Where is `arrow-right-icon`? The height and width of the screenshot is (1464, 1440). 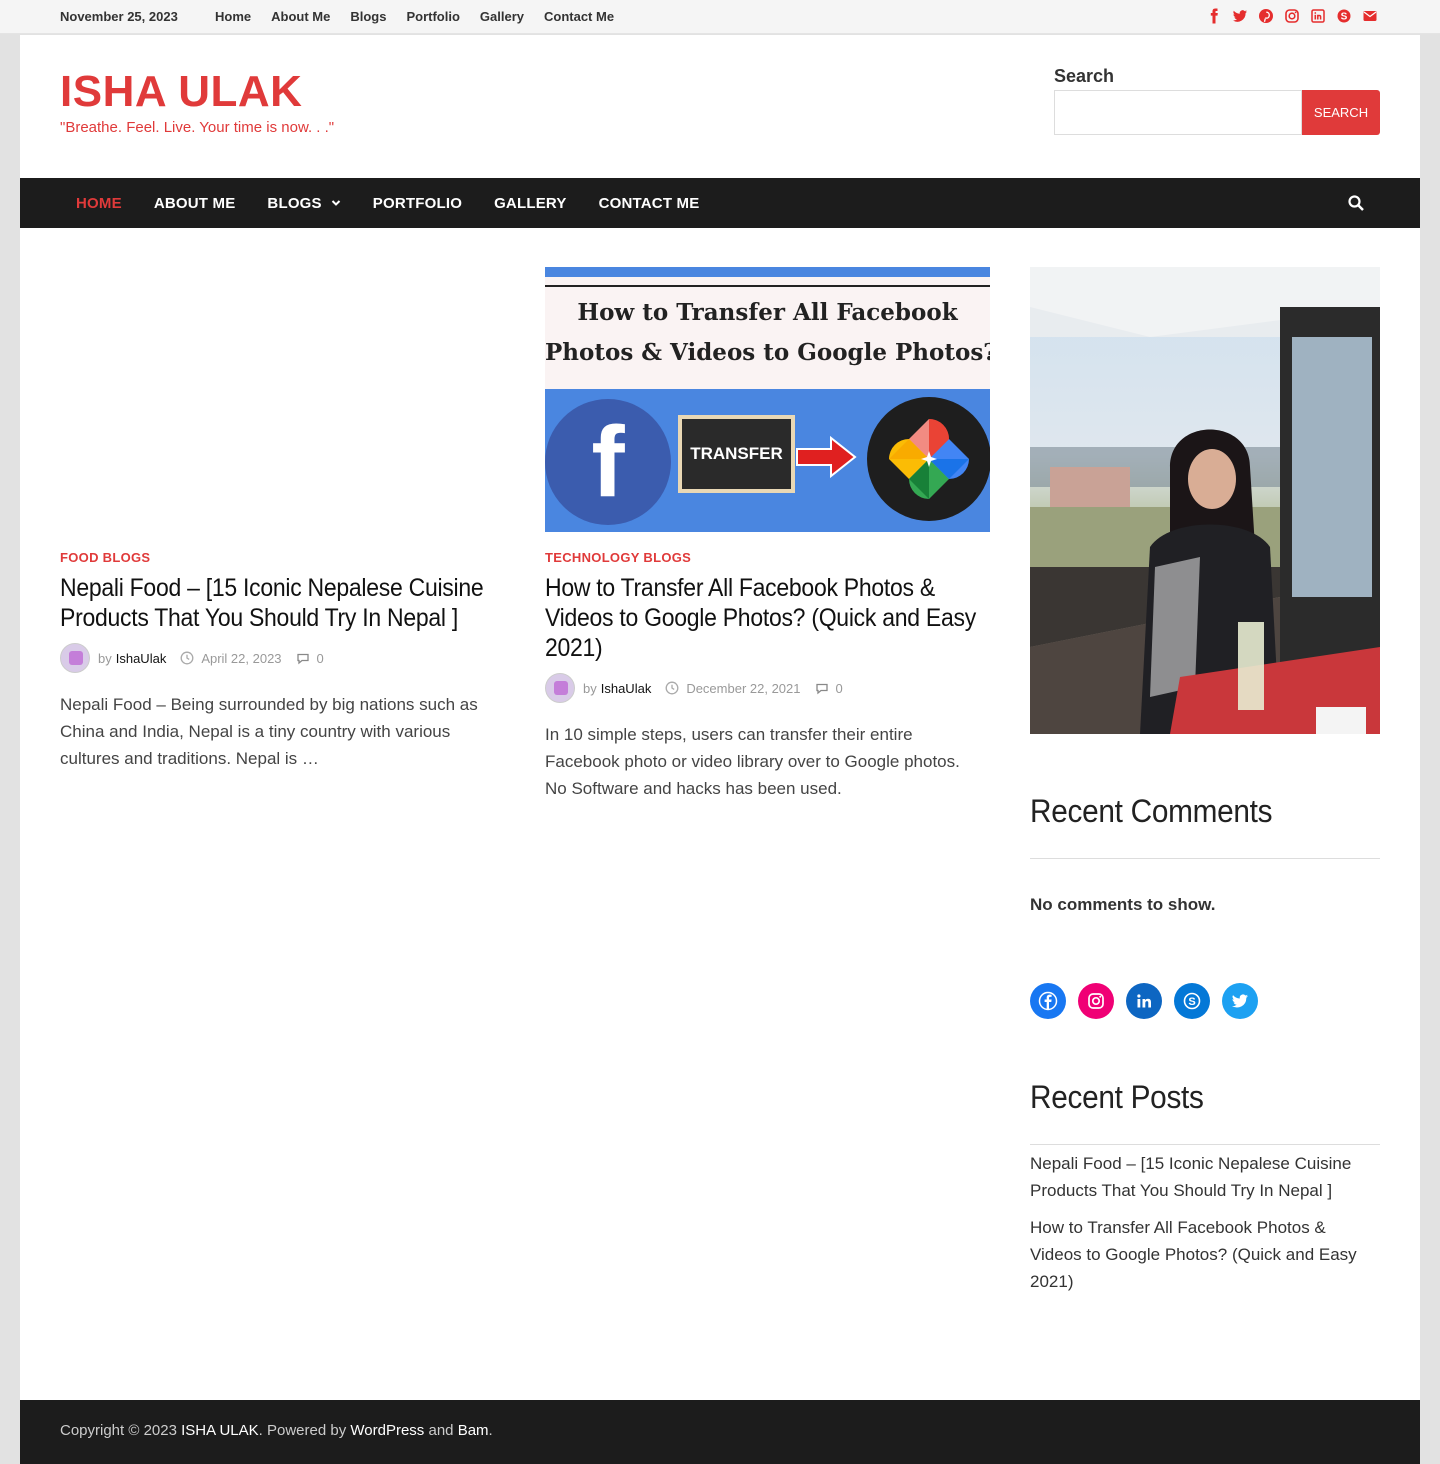 arrow-right-icon is located at coordinates (826, 457).